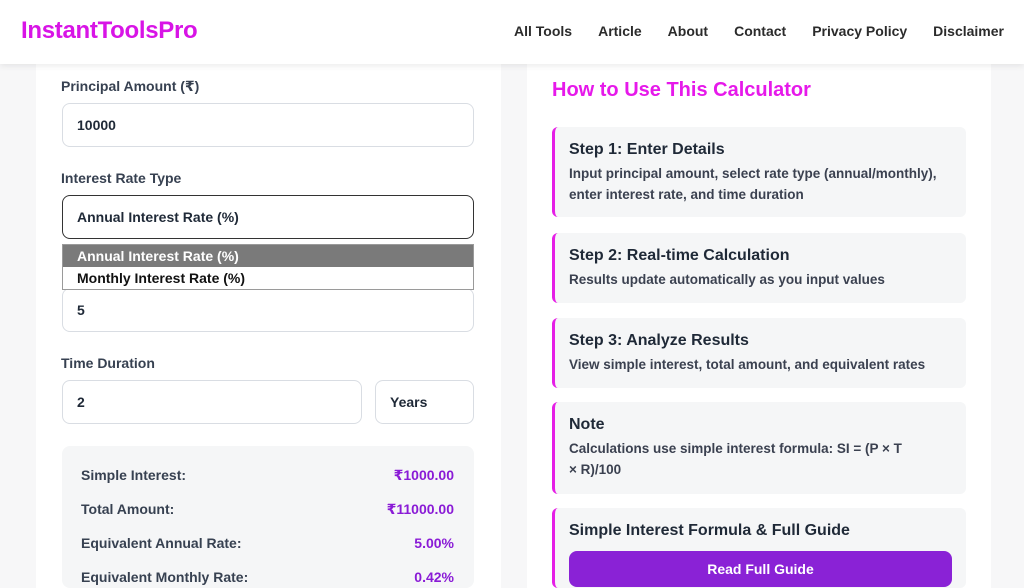 The image size is (1024, 588). Describe the element at coordinates (267, 509) in the screenshot. I see `result-total-amount: Total Amount: ₹11000.00` at that location.